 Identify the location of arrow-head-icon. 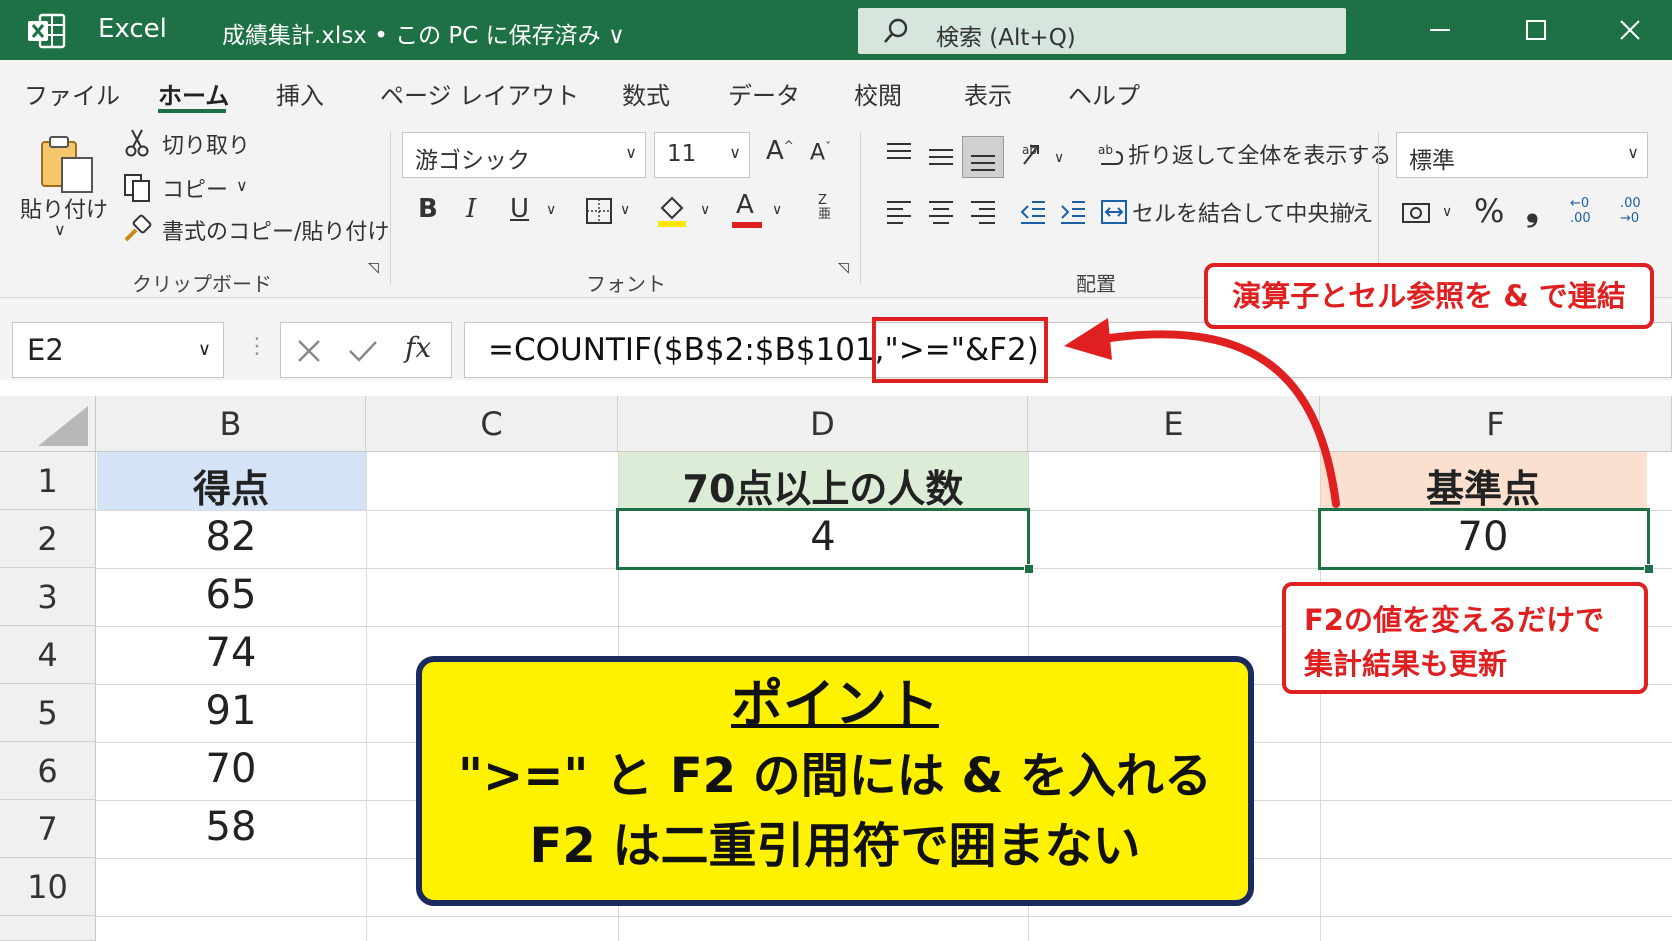
(1088, 339).